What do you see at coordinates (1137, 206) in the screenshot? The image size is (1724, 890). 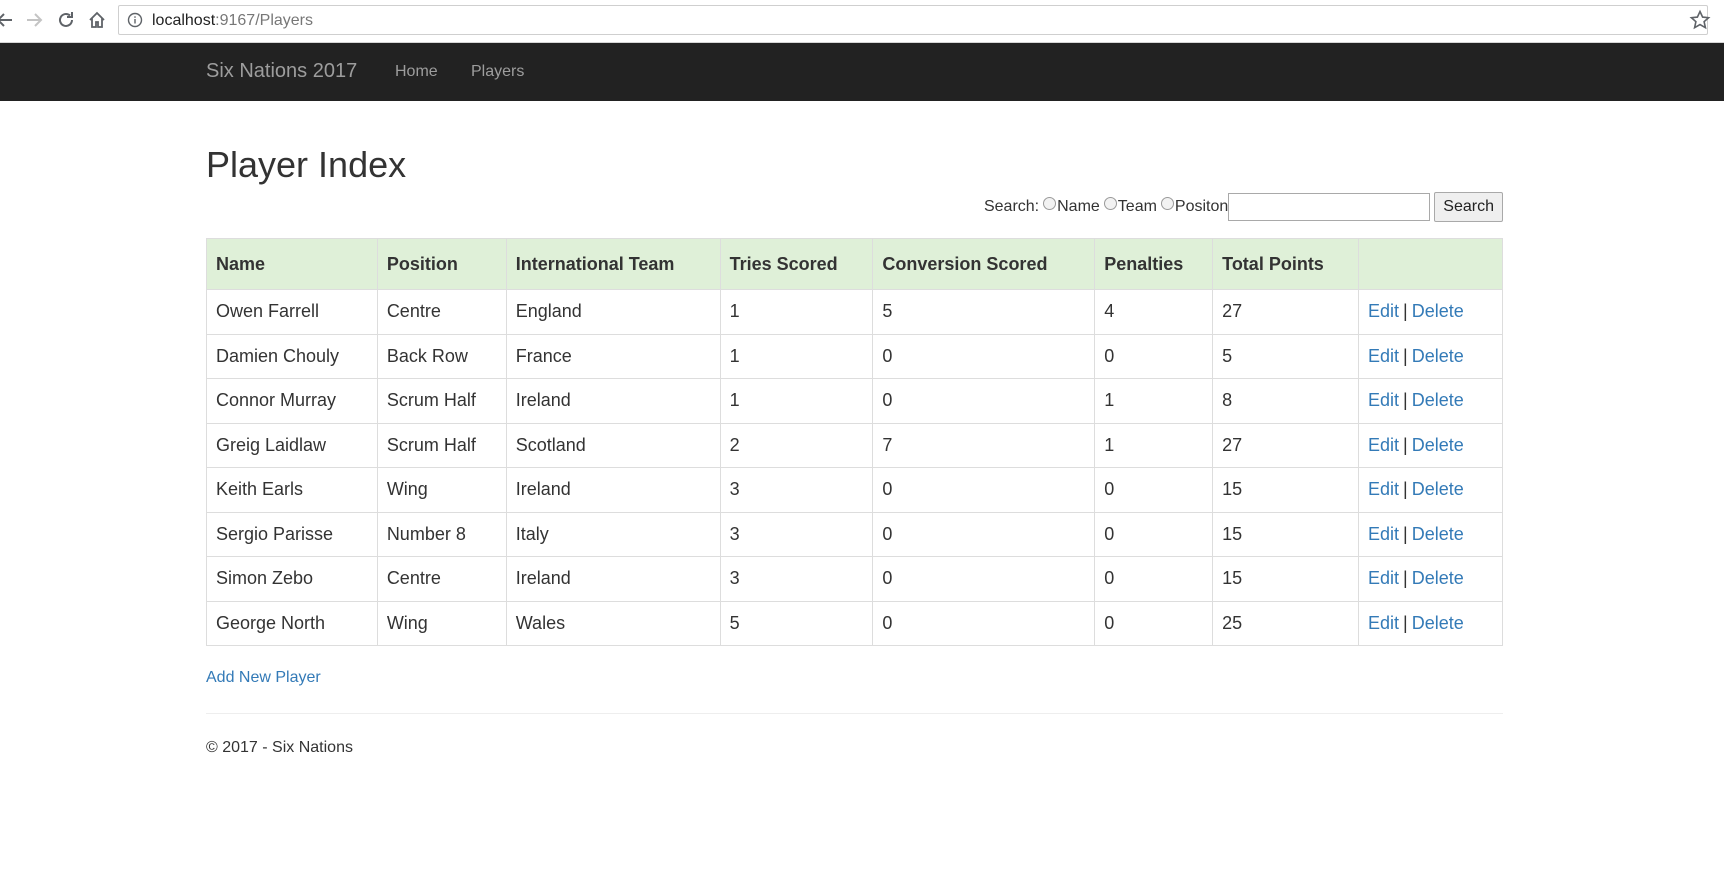 I see `radio-team-label: Team` at bounding box center [1137, 206].